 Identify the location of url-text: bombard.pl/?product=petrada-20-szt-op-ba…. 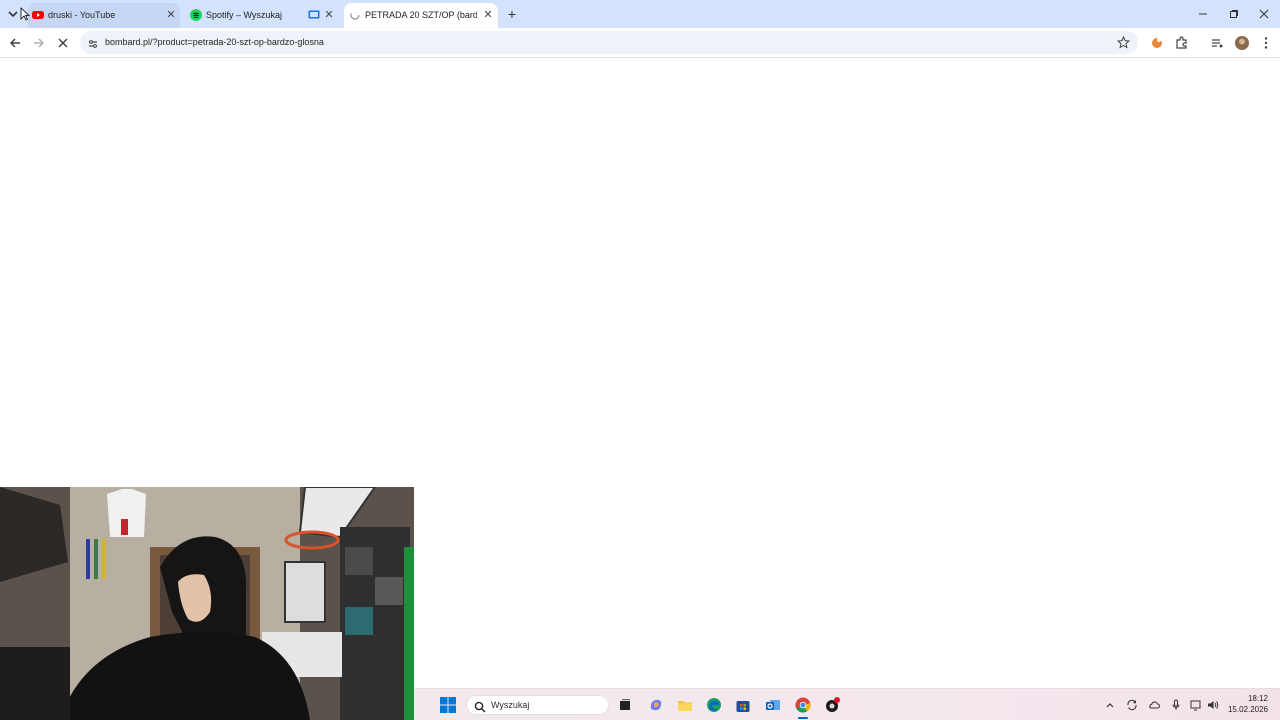
(214, 42).